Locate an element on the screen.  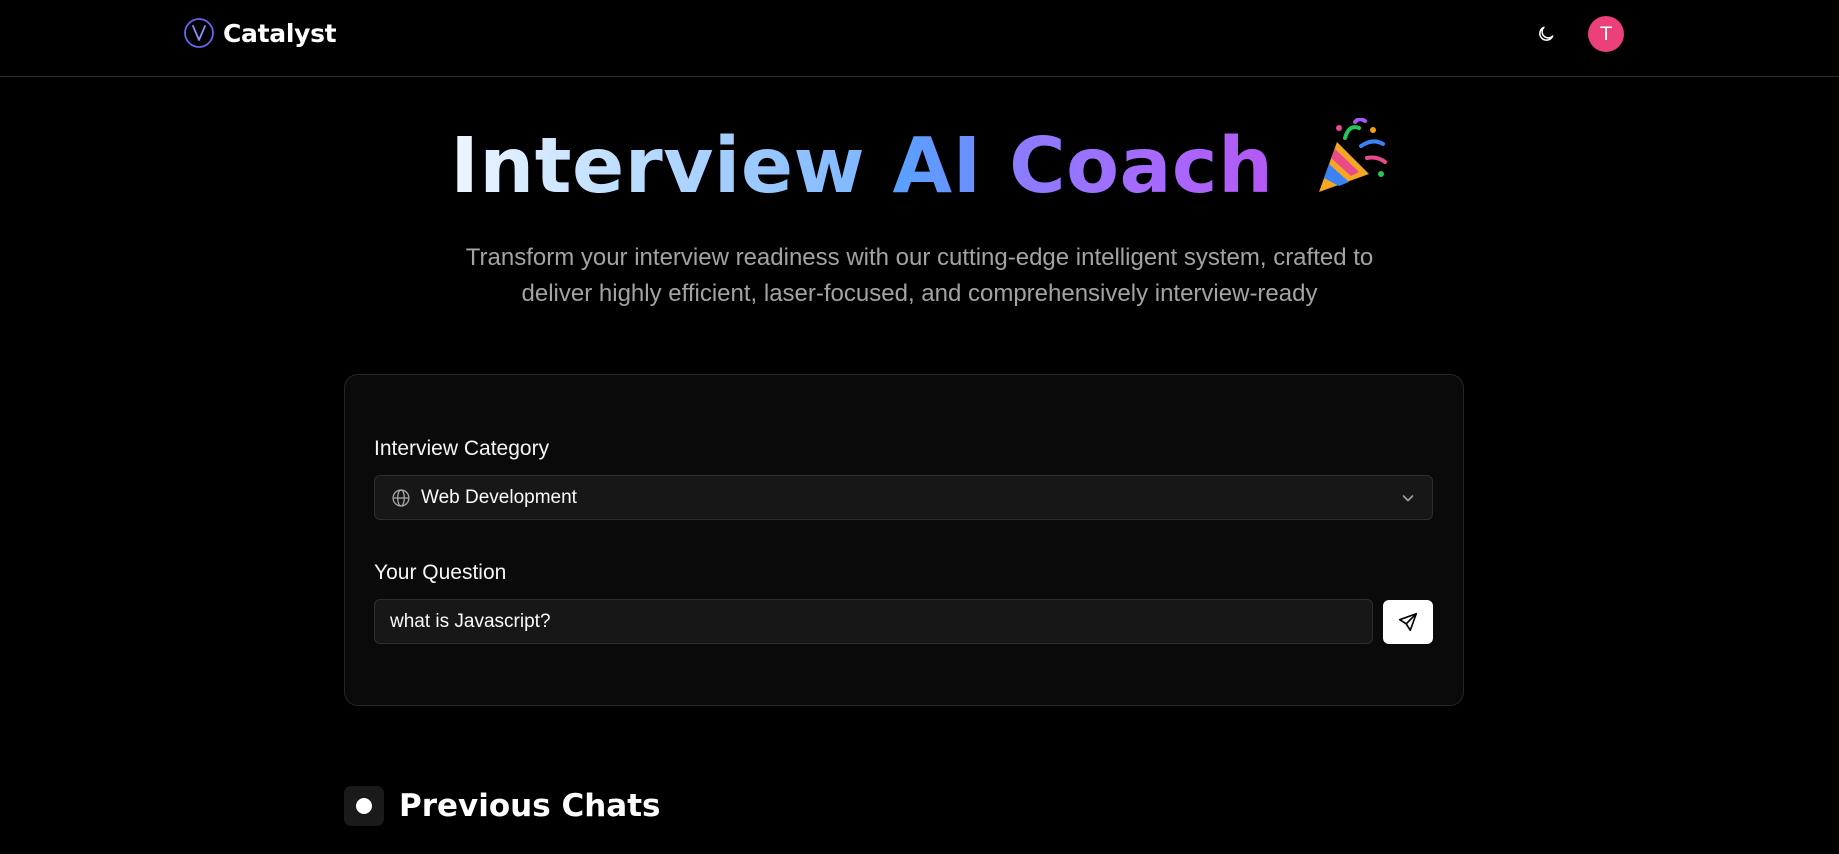
party-popper-icon is located at coordinates (1352, 155).